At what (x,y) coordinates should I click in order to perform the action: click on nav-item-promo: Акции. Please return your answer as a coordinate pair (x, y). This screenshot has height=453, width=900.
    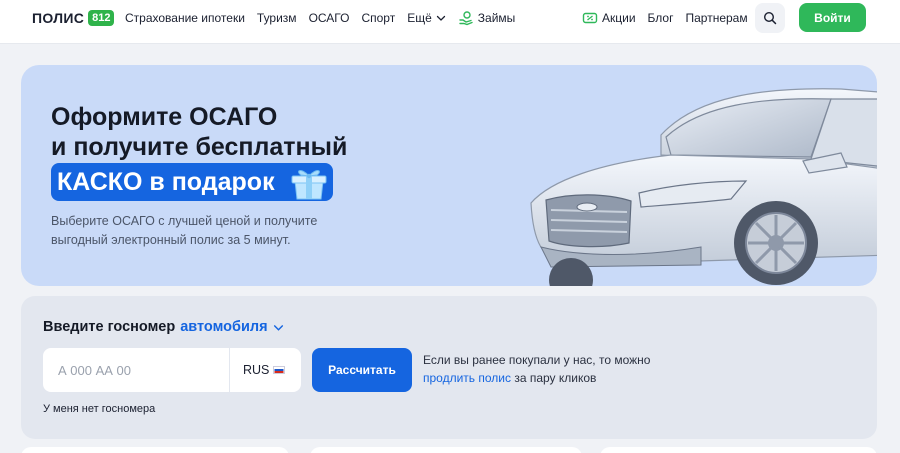
    Looking at the image, I should click on (609, 18).